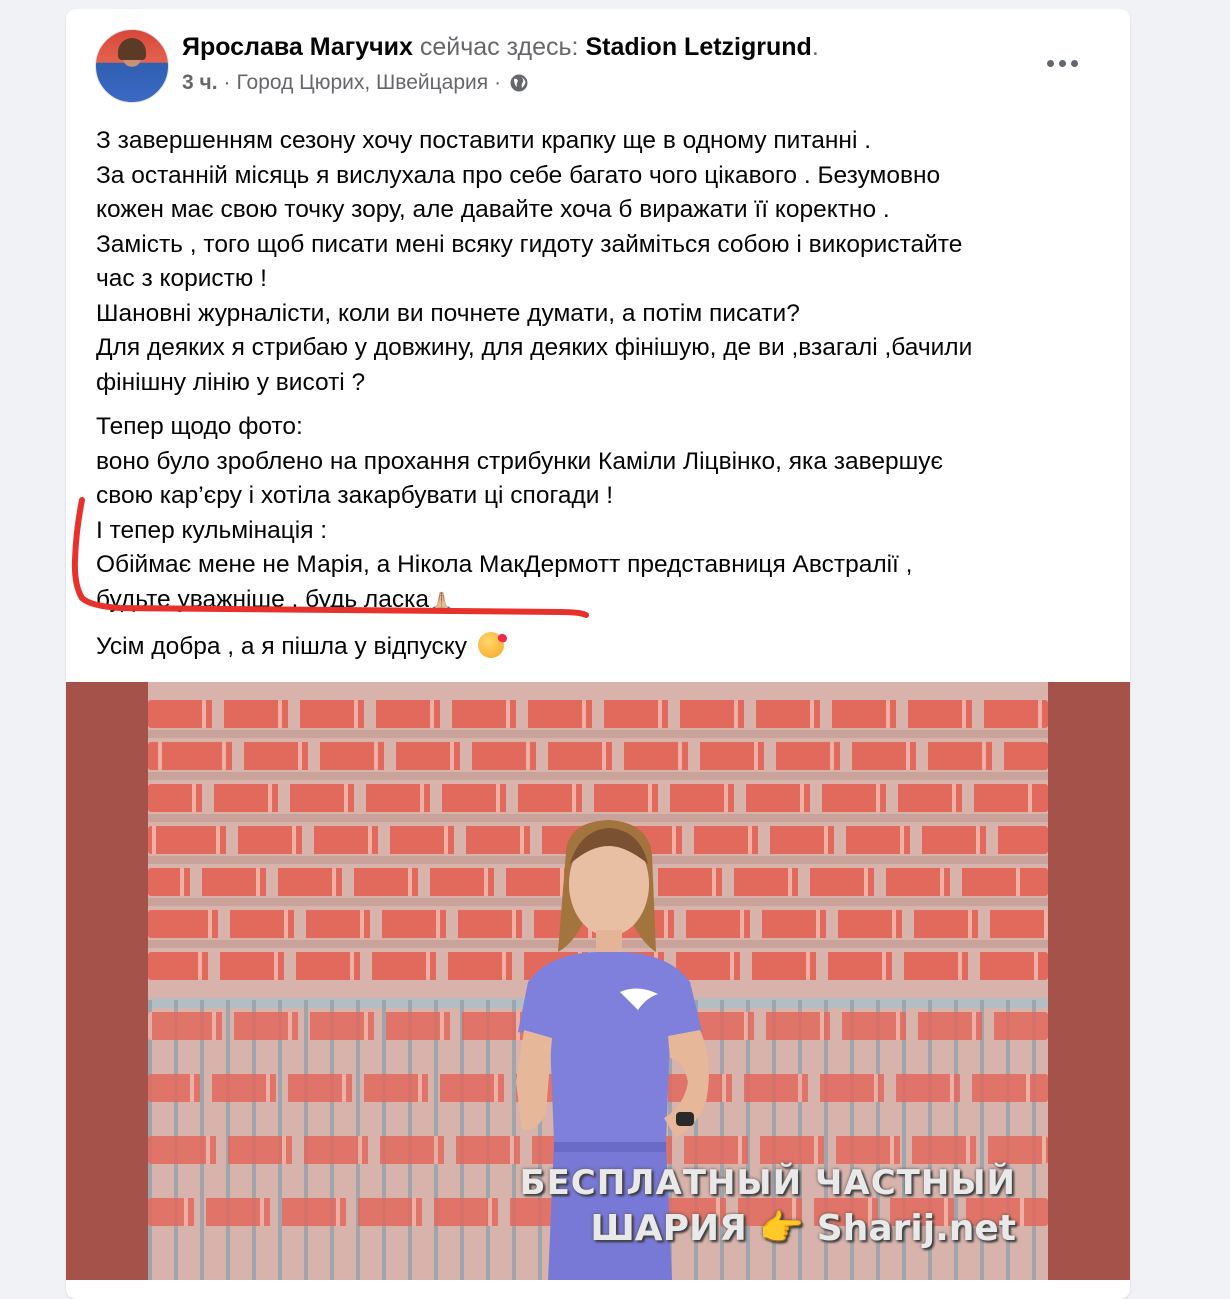  What do you see at coordinates (441, 602) in the screenshot?
I see `folded-hands-icon: 🙏🏼` at bounding box center [441, 602].